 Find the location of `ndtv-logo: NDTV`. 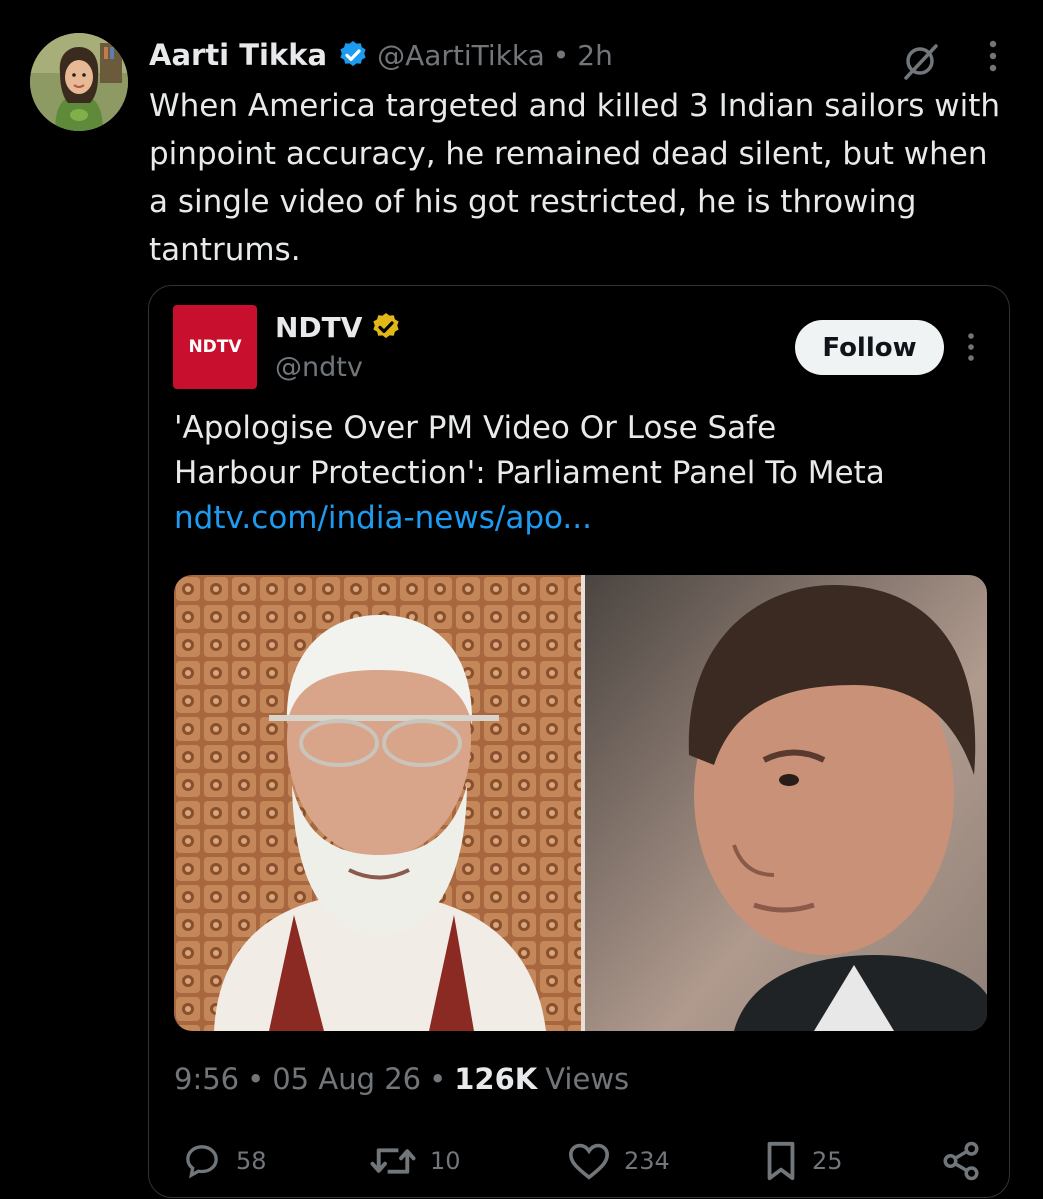

ndtv-logo: NDTV is located at coordinates (215, 347).